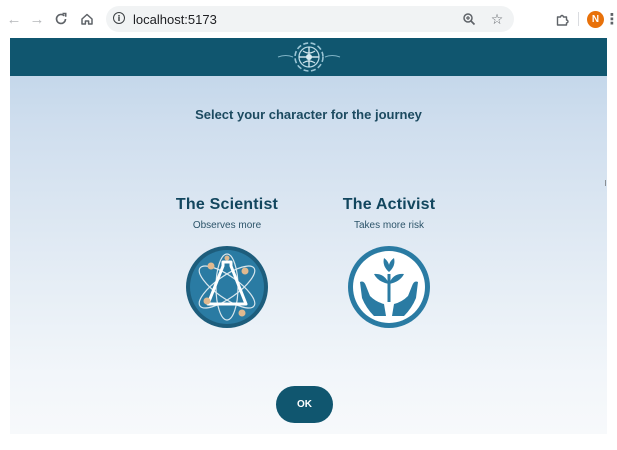  What do you see at coordinates (389, 287) in the screenshot?
I see `hands-plant-icon` at bounding box center [389, 287].